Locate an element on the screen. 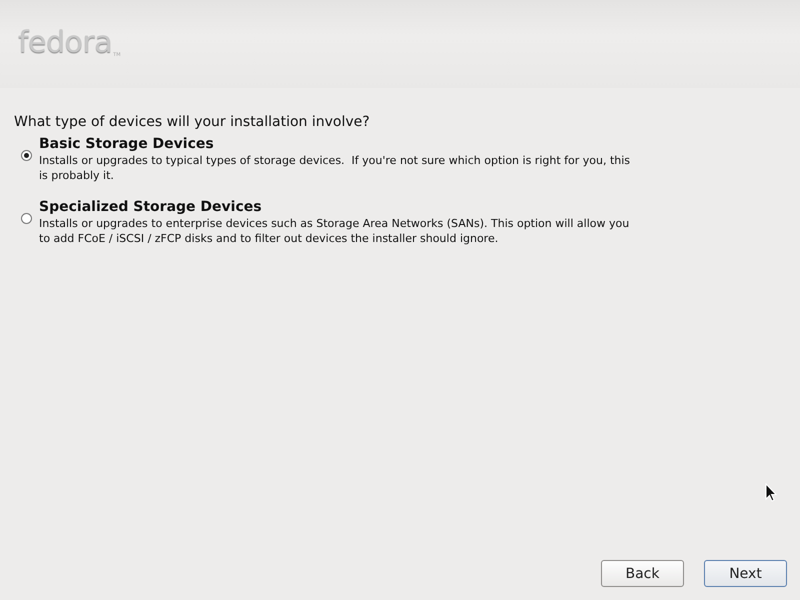  back-button: Back is located at coordinates (642, 573).